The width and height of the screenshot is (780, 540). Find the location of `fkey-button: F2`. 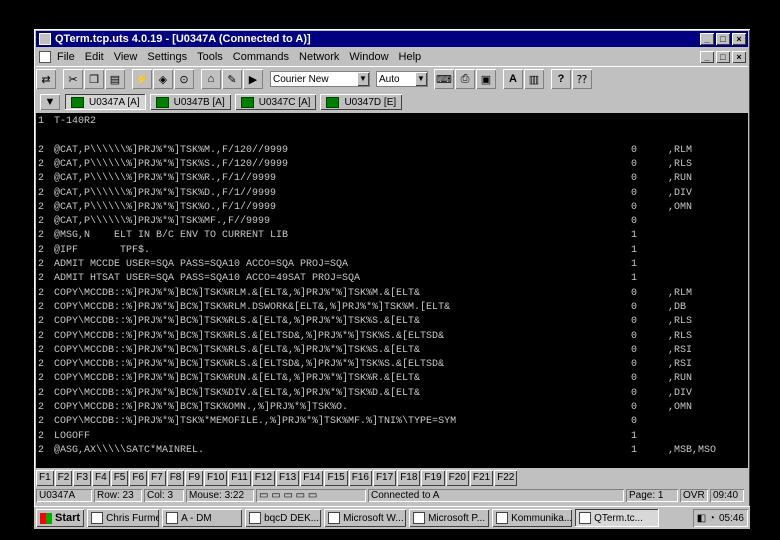

fkey-button: F2 is located at coordinates (64, 478).